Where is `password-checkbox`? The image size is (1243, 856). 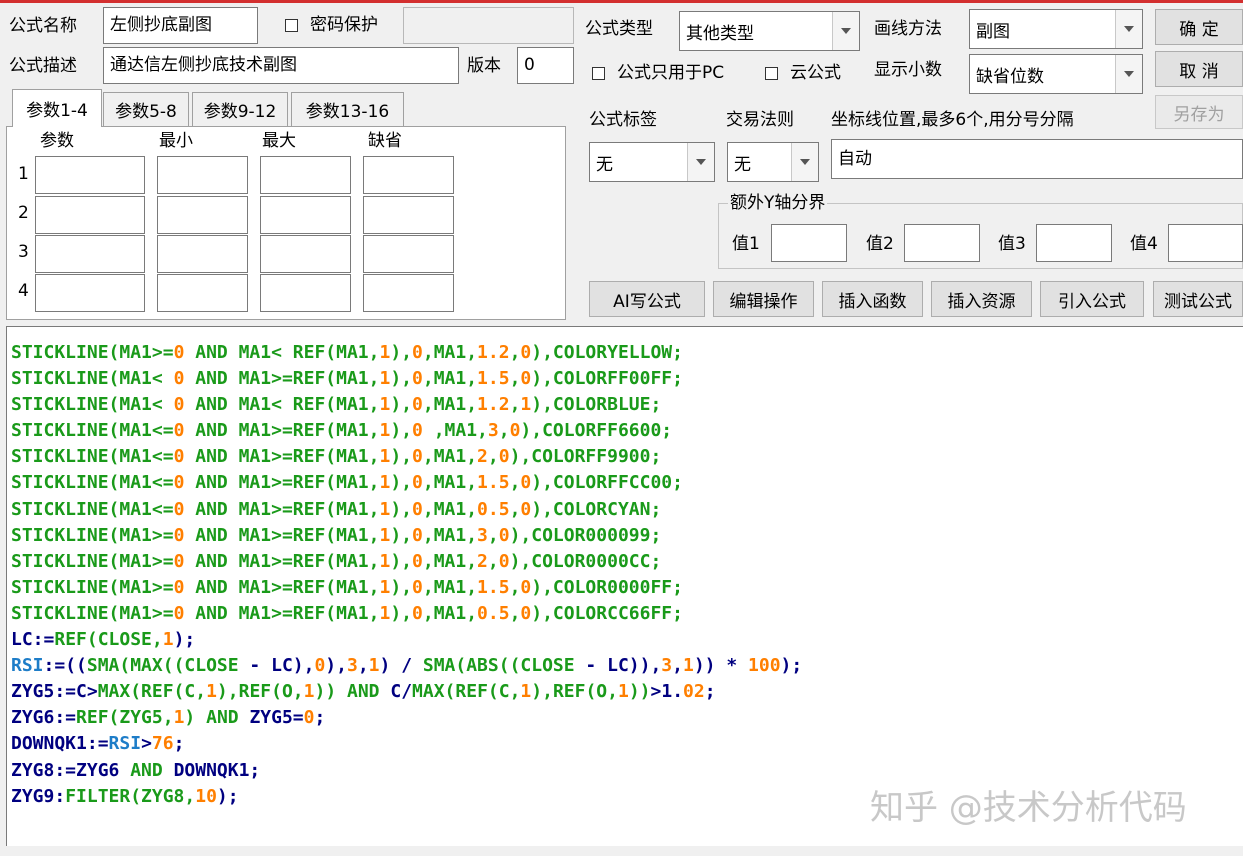 password-checkbox is located at coordinates (291, 25).